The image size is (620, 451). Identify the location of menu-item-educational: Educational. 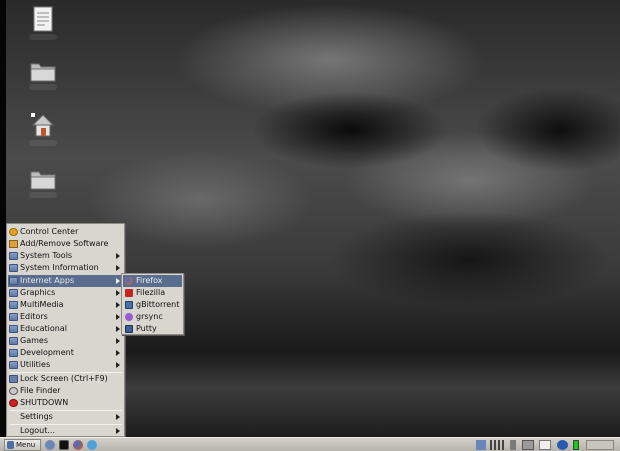
(65, 329).